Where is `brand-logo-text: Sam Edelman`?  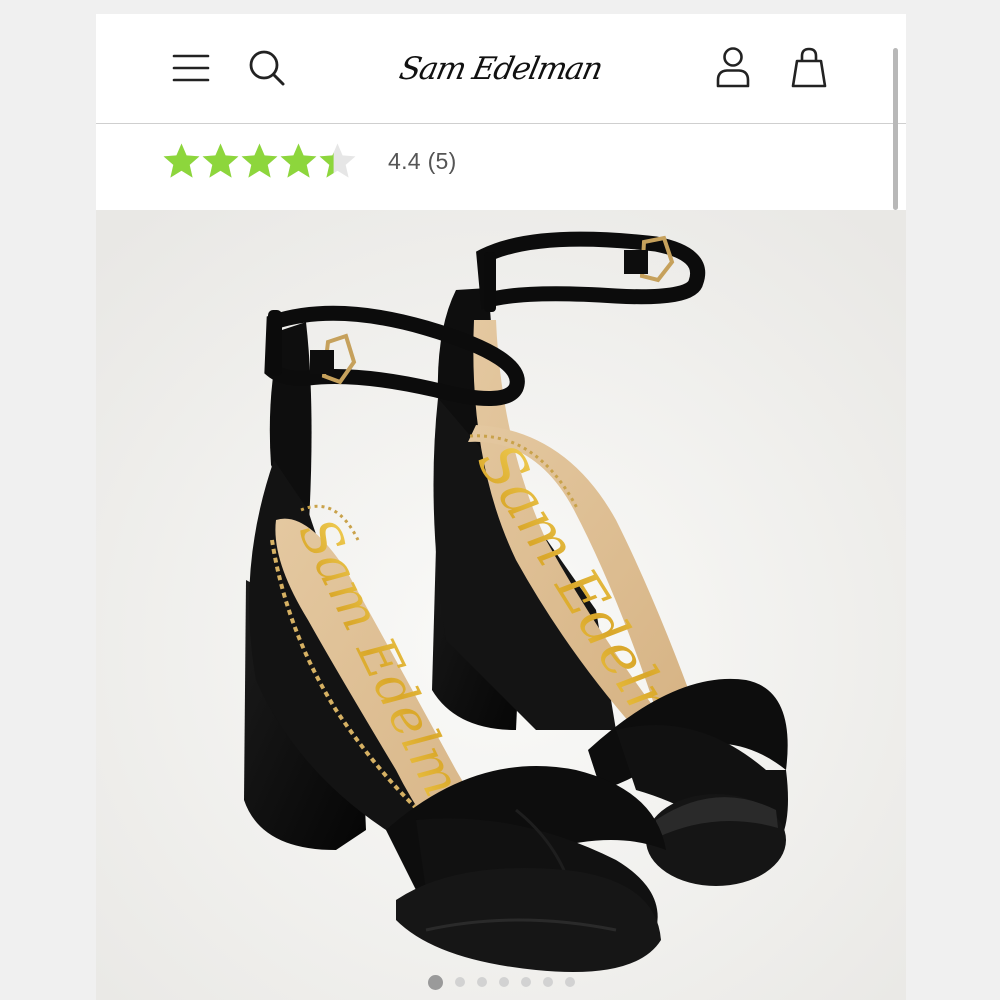
brand-logo-text: Sam Edelman is located at coordinates (501, 69).